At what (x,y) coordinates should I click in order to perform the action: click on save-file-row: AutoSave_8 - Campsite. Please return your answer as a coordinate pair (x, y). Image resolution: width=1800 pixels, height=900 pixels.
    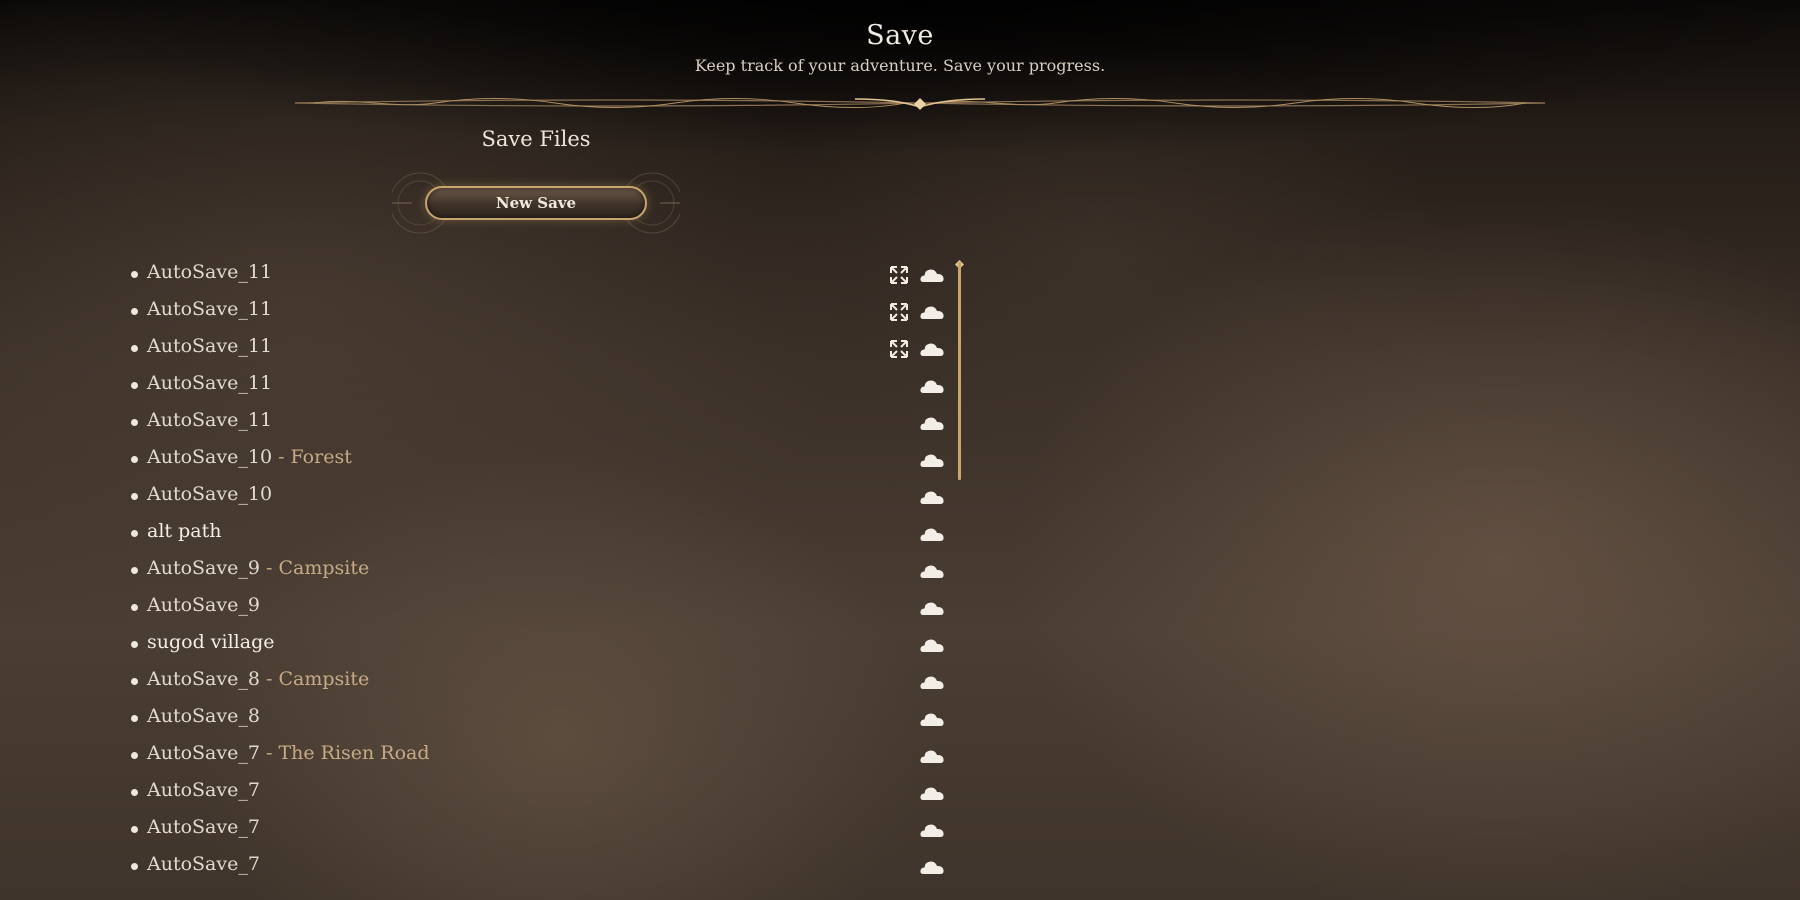
    Looking at the image, I should click on (543, 682).